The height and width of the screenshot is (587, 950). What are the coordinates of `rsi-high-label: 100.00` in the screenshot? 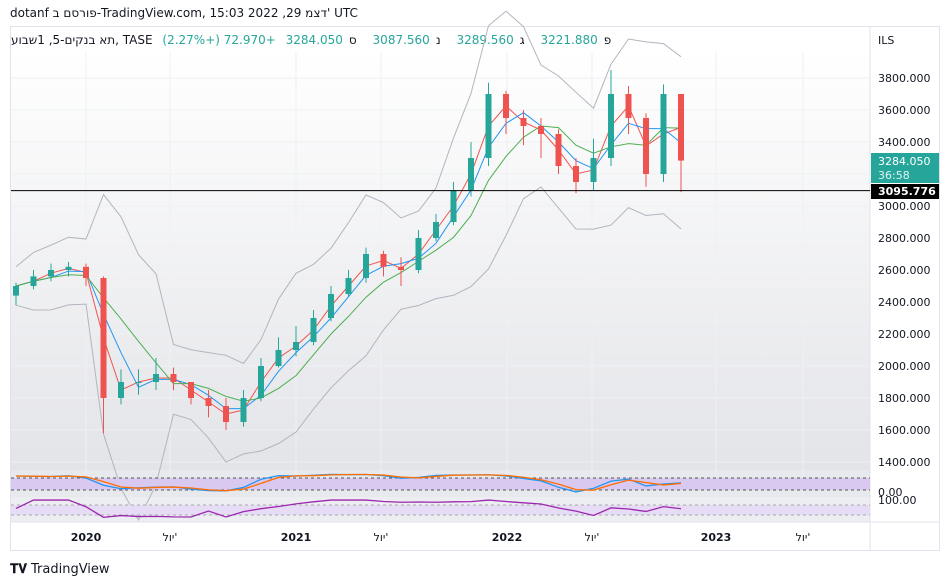 It's located at (897, 500).